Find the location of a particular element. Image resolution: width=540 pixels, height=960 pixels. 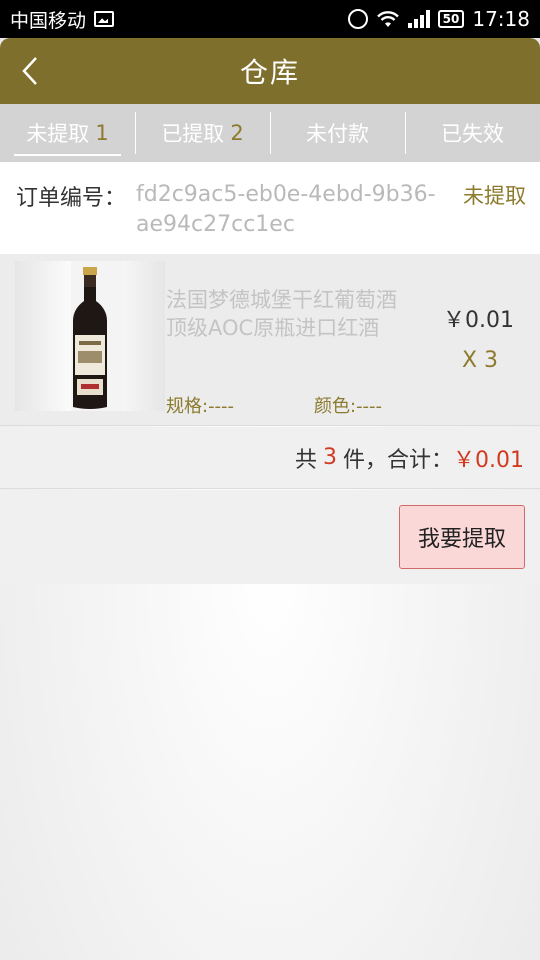

status-left: 中国移动 is located at coordinates (62, 19).